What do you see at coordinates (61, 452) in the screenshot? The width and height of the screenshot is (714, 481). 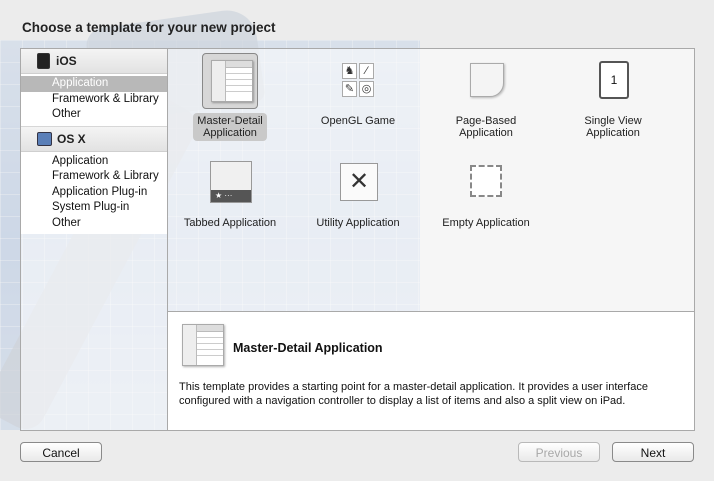 I see `cancel-button: Cancel` at bounding box center [61, 452].